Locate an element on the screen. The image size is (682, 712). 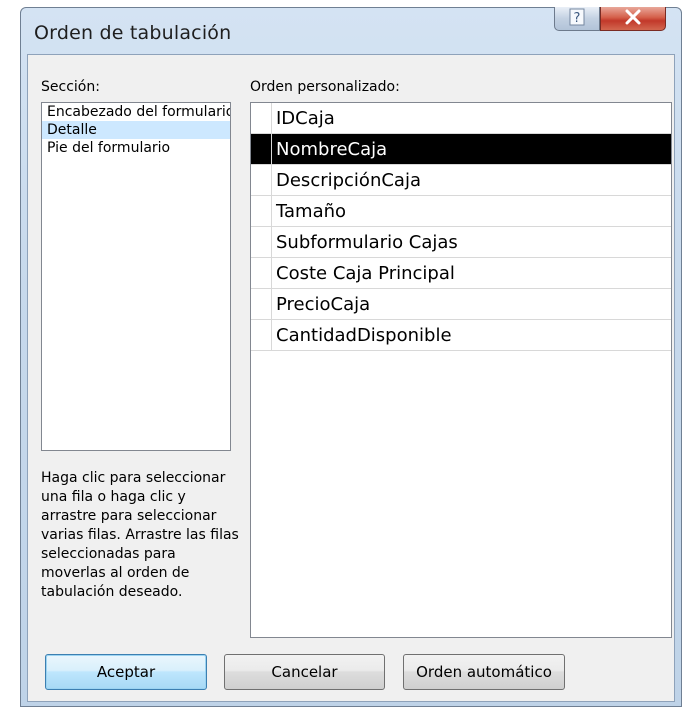
section-label: Sección: is located at coordinates (70, 87).